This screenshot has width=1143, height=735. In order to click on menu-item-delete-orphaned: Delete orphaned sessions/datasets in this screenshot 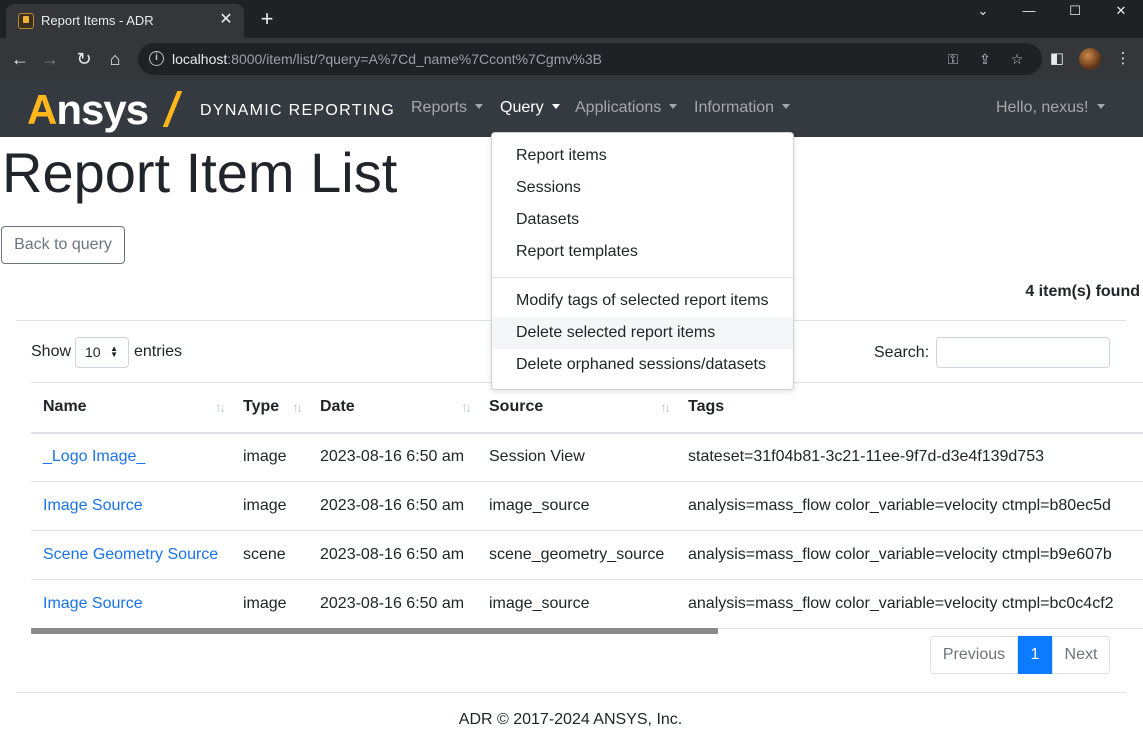, I will do `click(642, 365)`.